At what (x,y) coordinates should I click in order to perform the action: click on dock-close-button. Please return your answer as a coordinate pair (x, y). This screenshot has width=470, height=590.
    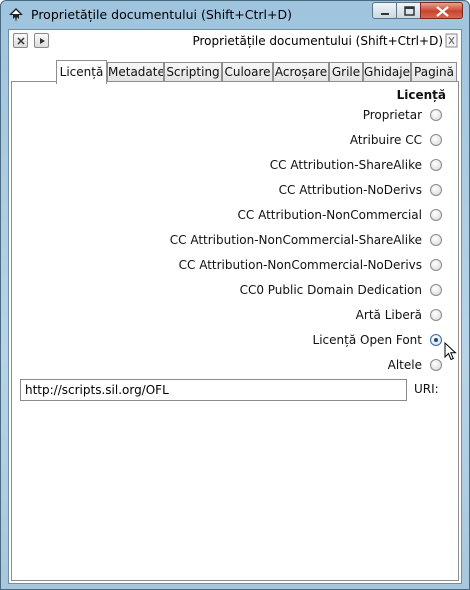
    Looking at the image, I should click on (20, 40).